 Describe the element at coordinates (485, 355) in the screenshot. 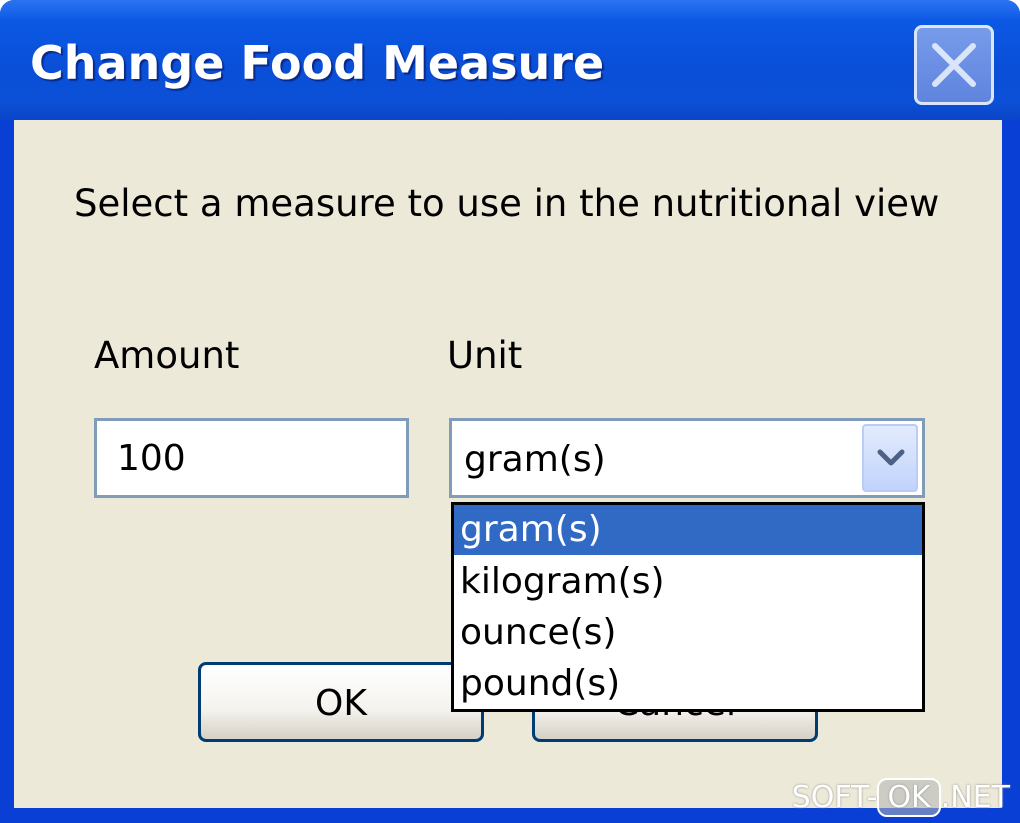

I see `unit-label: Unit` at that location.